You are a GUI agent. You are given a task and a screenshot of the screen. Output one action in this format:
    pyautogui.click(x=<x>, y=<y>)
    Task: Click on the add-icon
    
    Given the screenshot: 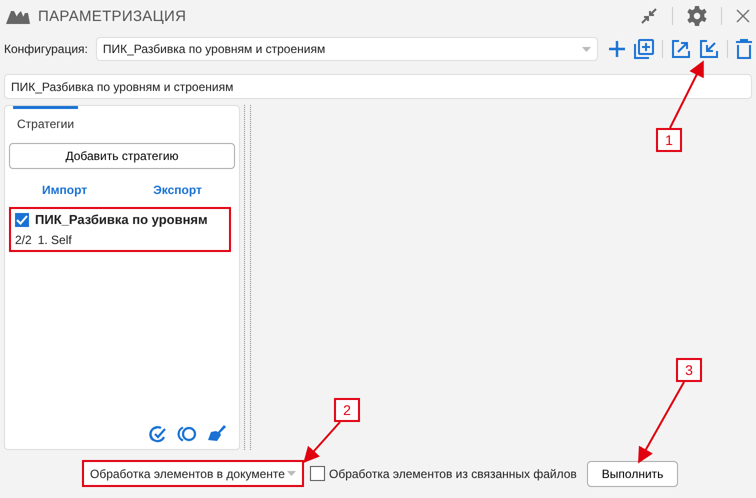 What is the action you would take?
    pyautogui.click(x=617, y=49)
    